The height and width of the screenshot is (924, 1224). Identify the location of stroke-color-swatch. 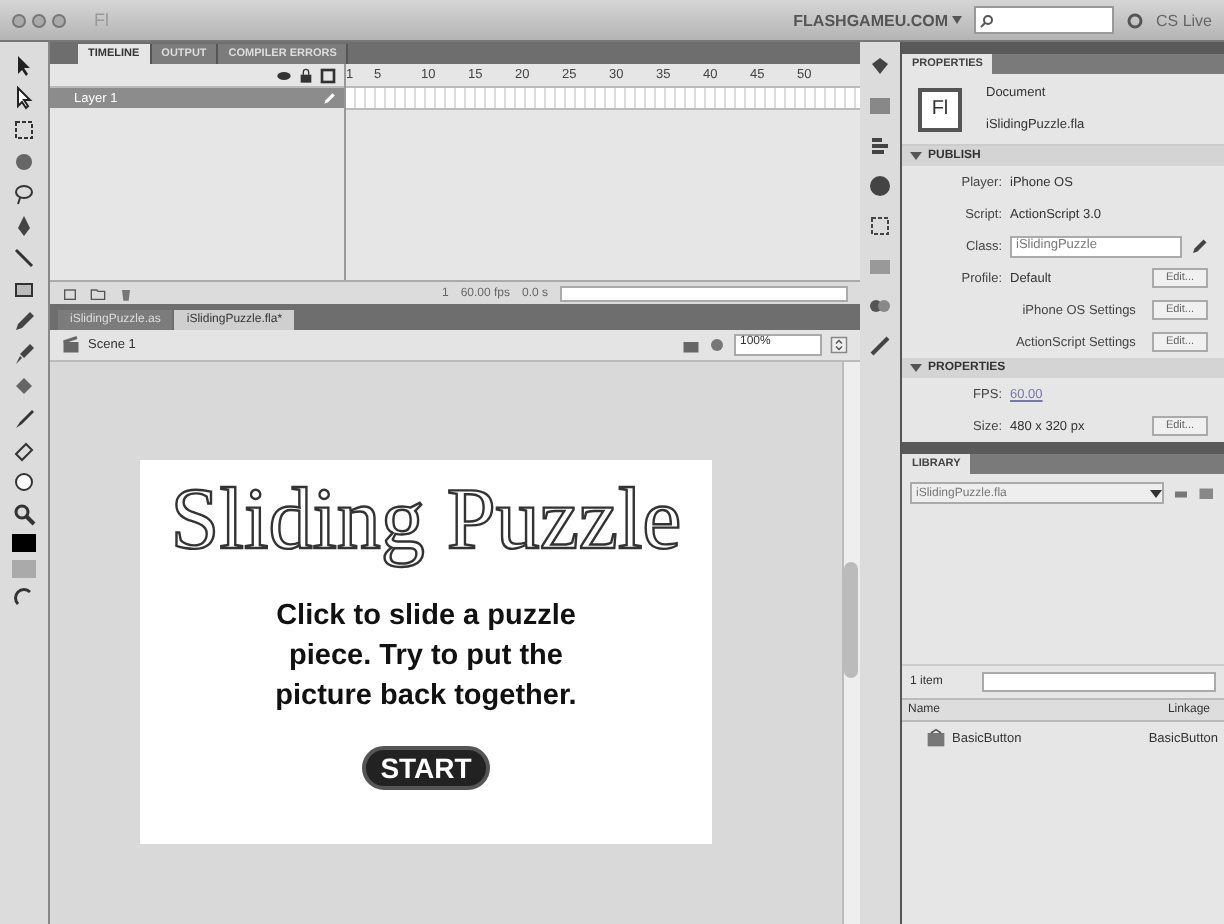
(24, 543).